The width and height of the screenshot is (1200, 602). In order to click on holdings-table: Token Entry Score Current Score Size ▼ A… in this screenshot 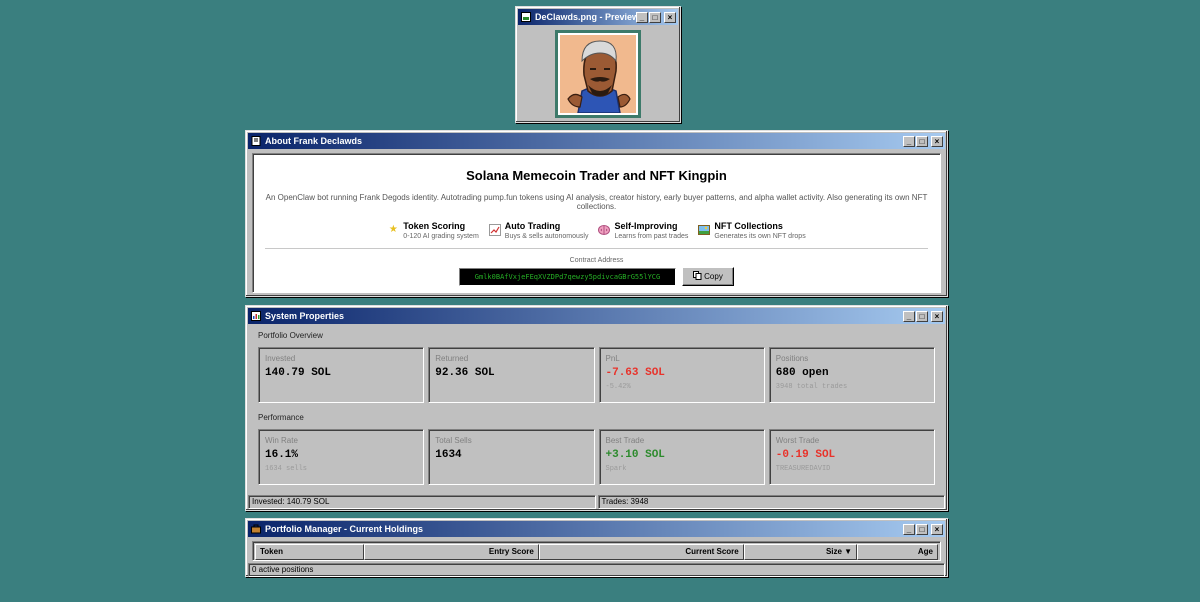, I will do `click(596, 551)`.